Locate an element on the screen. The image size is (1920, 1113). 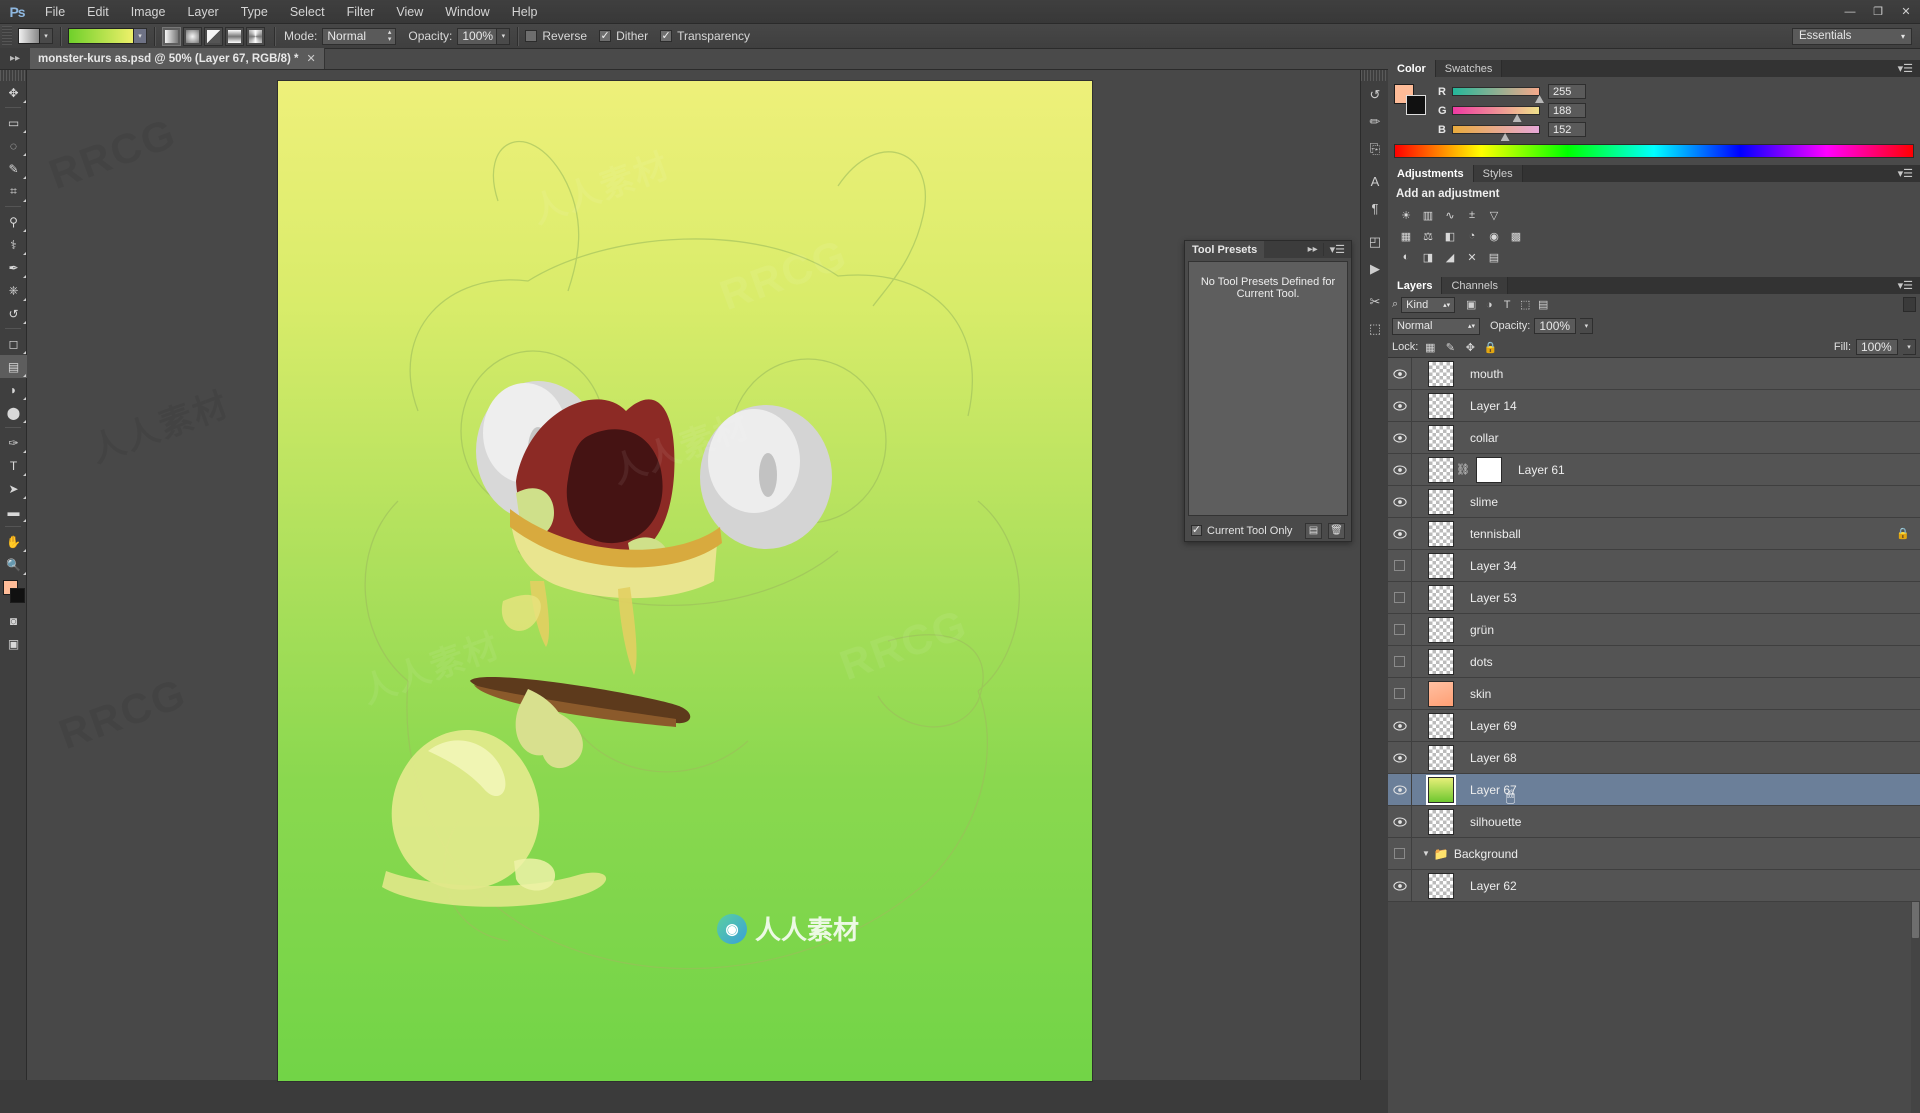
brightness-contrast-icon: ☀ is located at coordinates (1406, 215).